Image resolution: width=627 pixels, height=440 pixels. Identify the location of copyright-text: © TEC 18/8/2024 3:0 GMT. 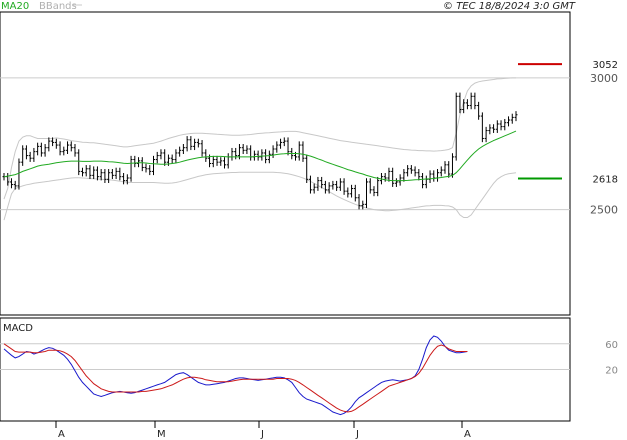
(509, 6).